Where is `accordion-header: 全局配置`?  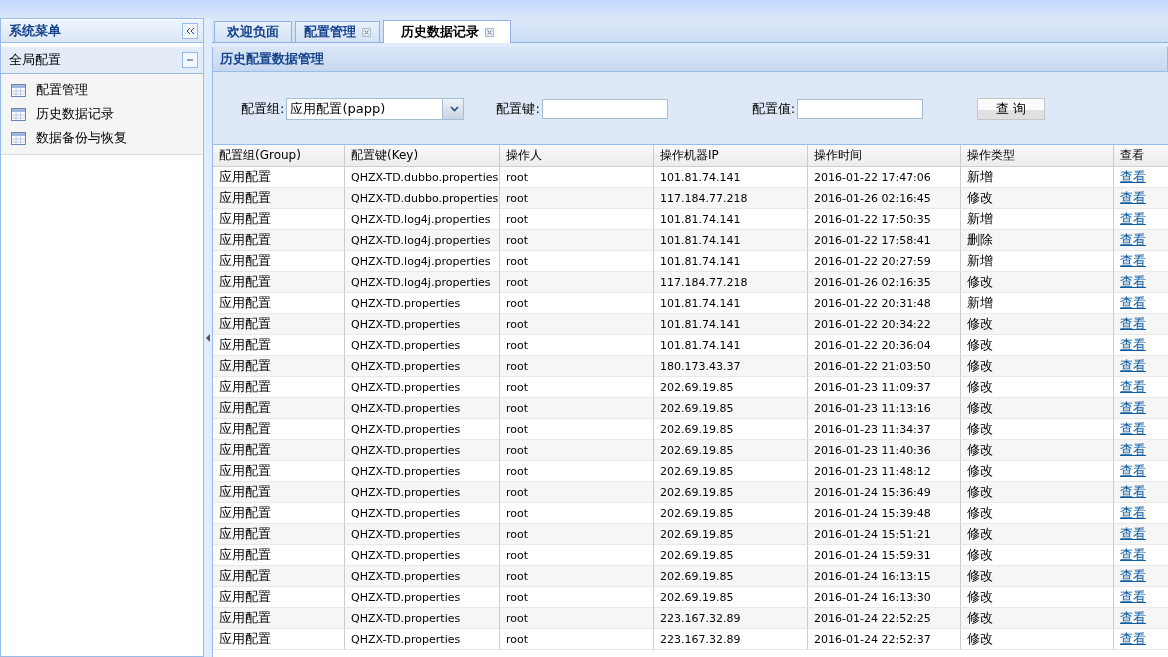 accordion-header: 全局配置 is located at coordinates (102, 60).